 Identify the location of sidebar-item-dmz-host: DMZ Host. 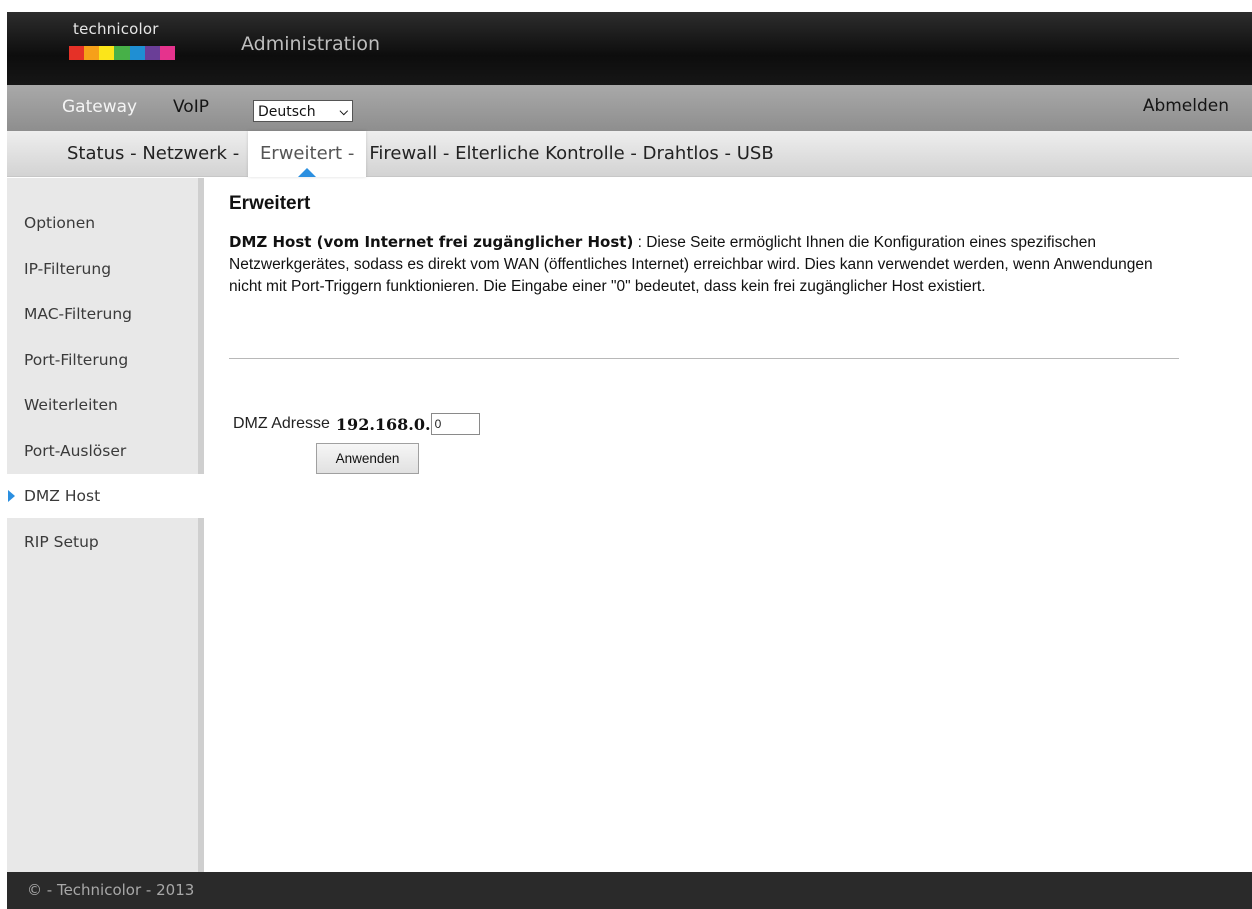
(108, 496).